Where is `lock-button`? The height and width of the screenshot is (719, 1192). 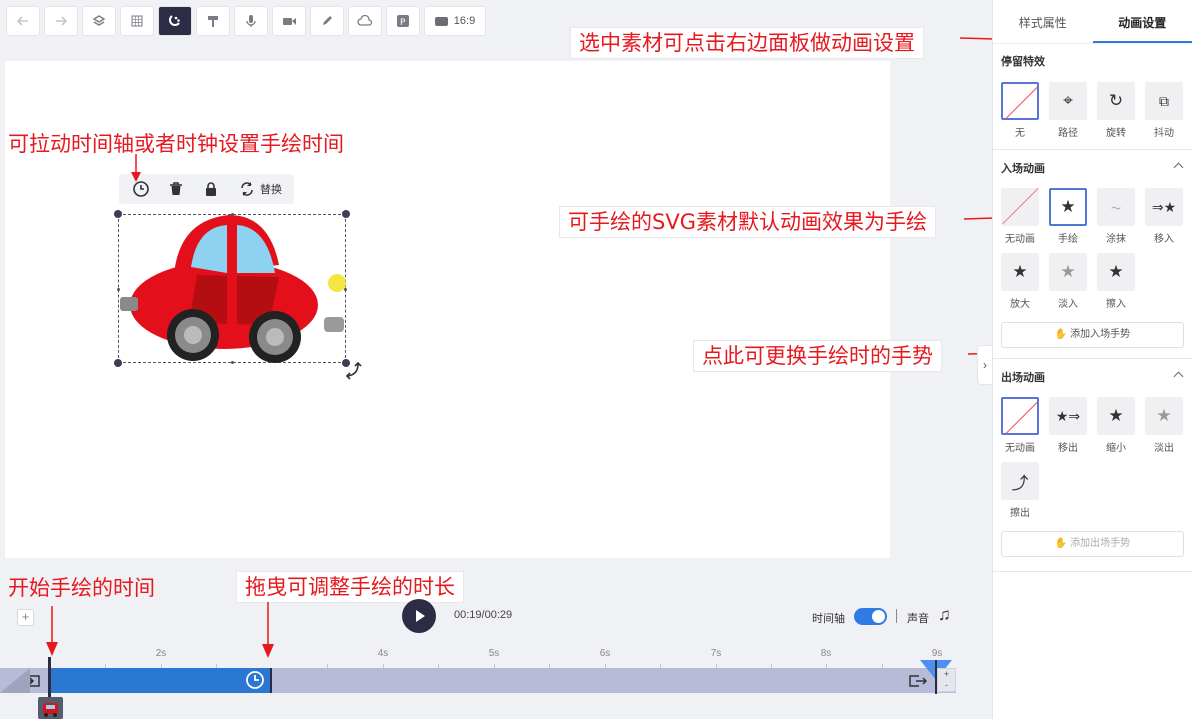 lock-button is located at coordinates (210, 189).